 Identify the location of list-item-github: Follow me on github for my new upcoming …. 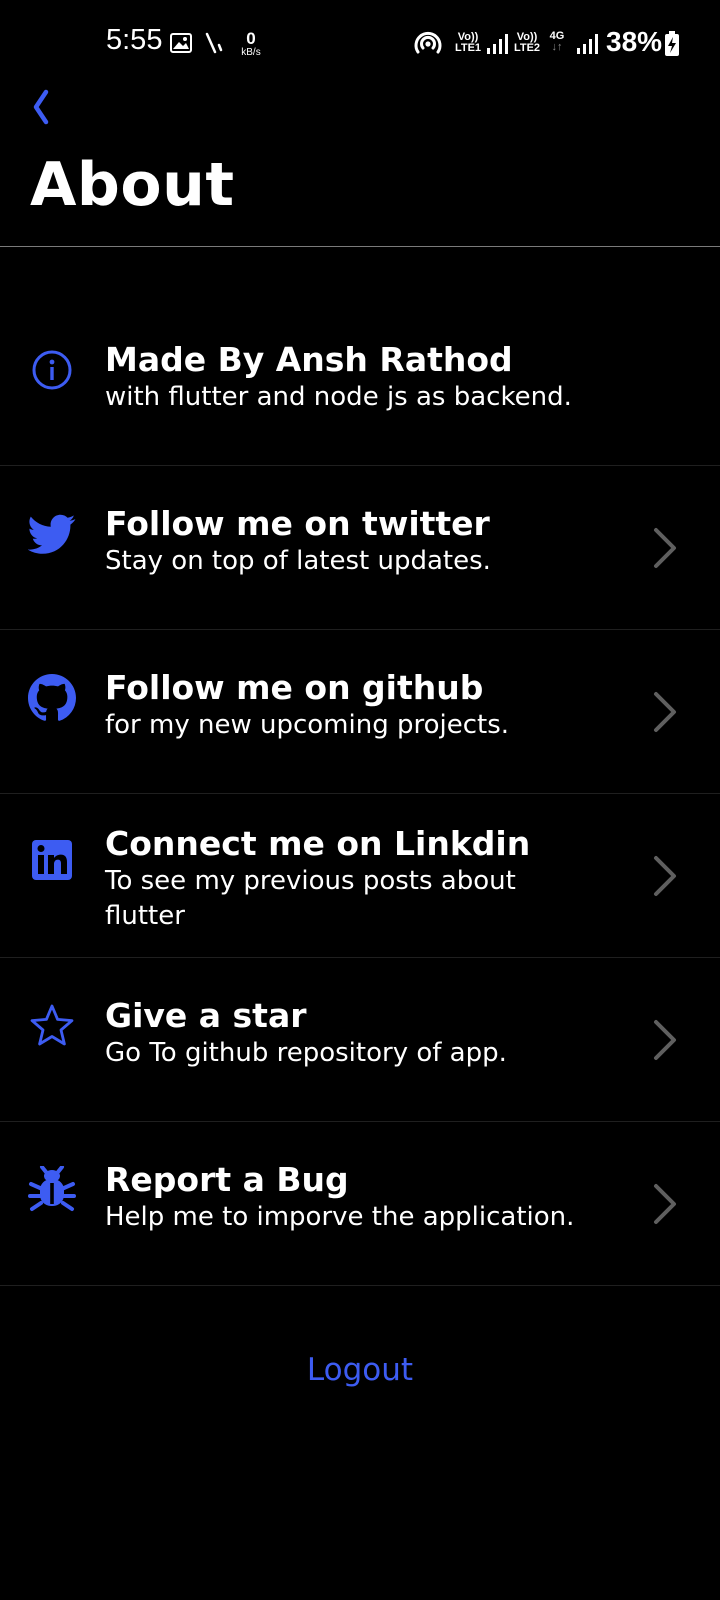
(360, 712).